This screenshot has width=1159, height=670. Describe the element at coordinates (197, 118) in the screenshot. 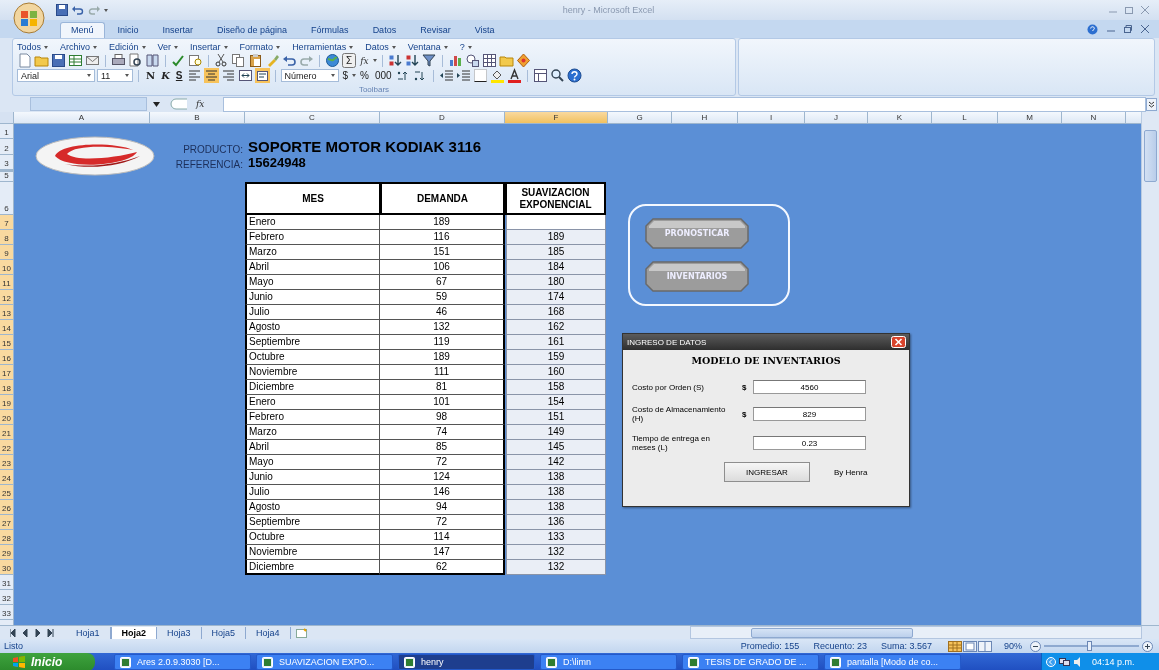

I see `column-header: B` at that location.